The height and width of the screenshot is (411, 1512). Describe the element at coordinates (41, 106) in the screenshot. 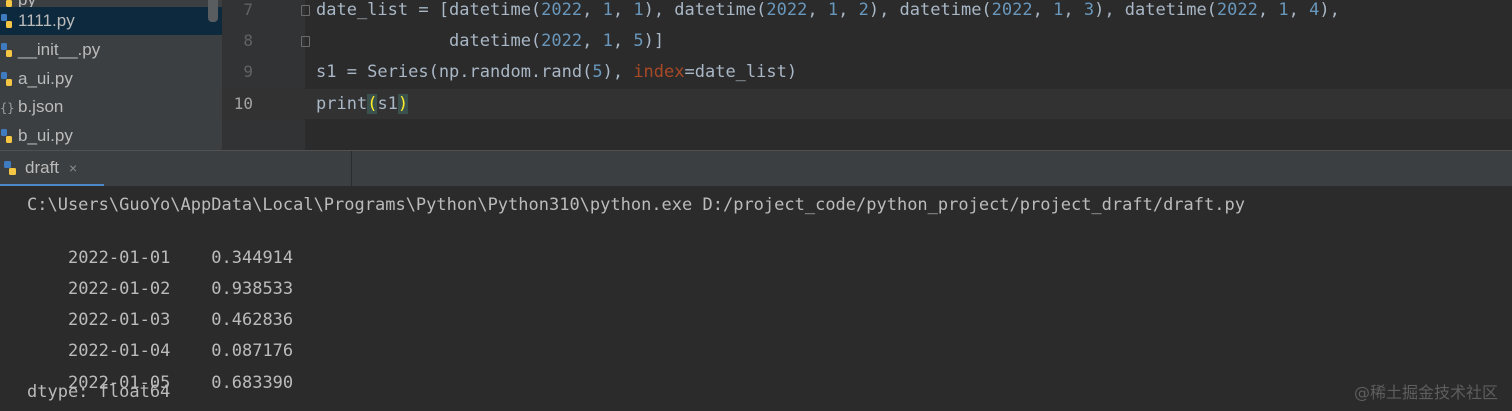

I see `file-name: b.json` at that location.